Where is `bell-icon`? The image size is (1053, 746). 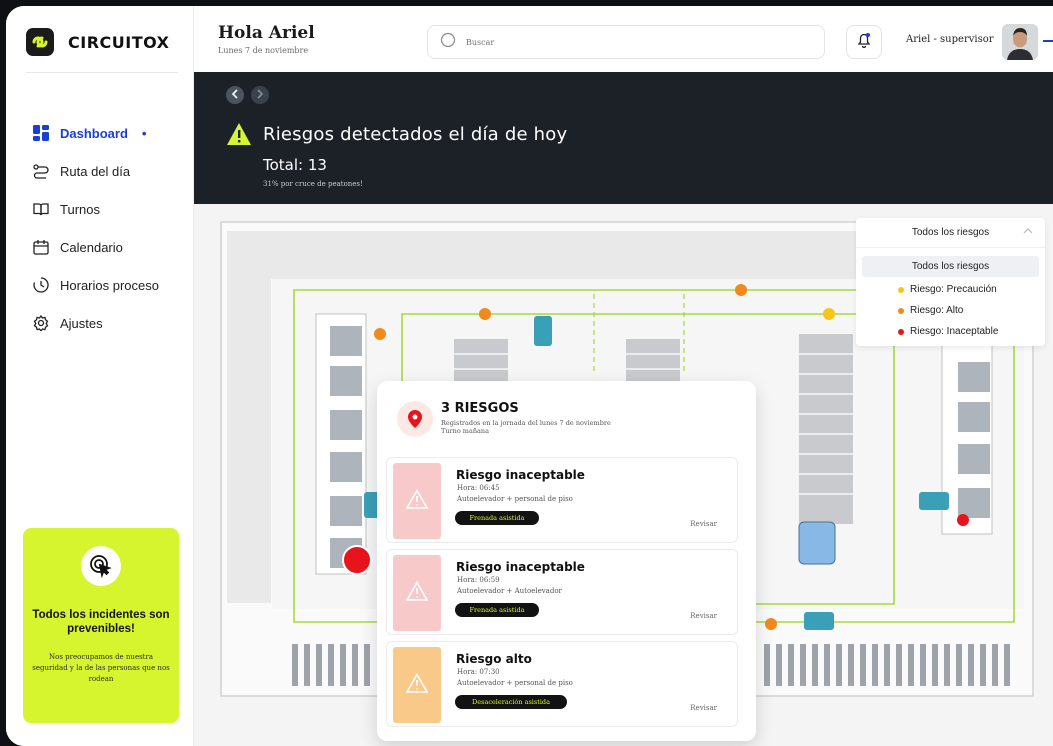 bell-icon is located at coordinates (864, 42).